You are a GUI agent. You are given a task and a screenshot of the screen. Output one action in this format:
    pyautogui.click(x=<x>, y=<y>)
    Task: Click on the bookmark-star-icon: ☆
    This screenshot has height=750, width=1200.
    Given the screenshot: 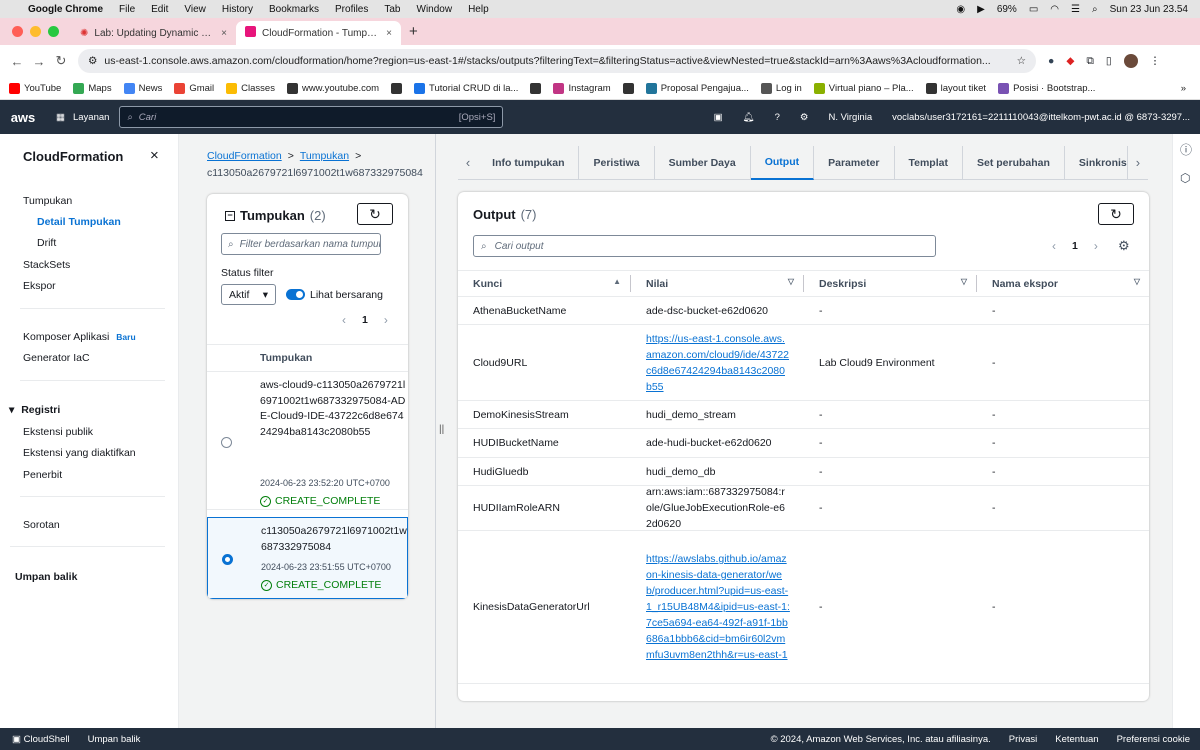 What is the action you would take?
    pyautogui.click(x=1021, y=61)
    